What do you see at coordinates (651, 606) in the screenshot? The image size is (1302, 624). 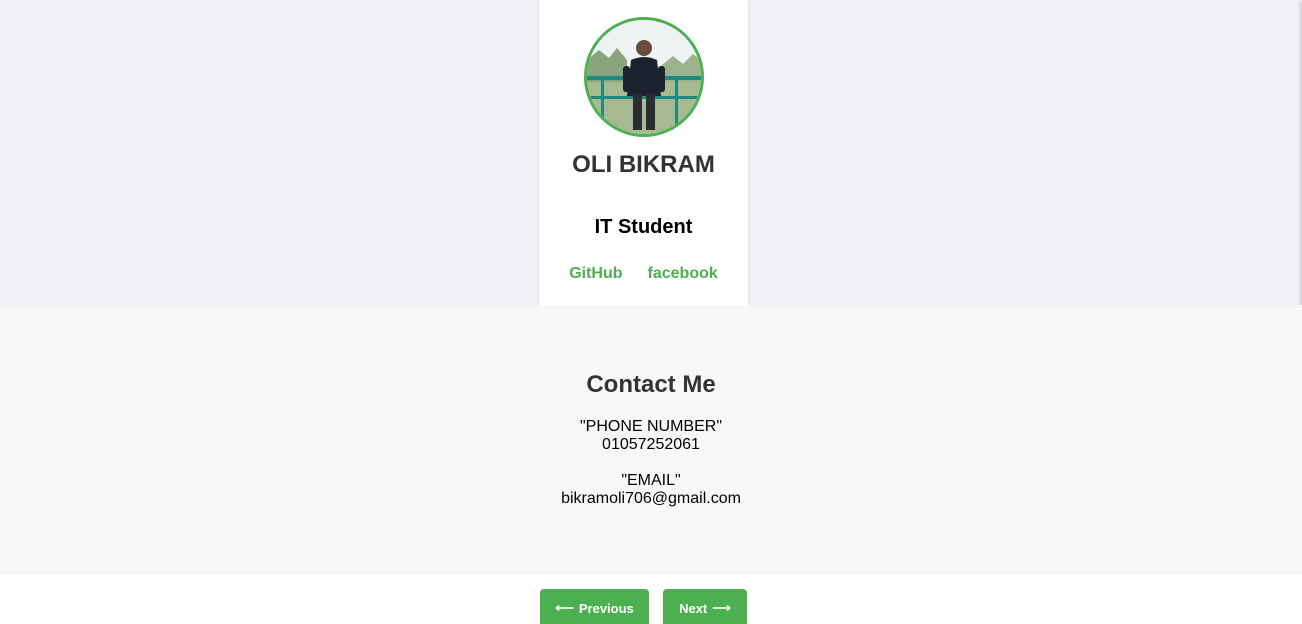 I see `pagination-nav: ⟵ Previous Next ⟶` at bounding box center [651, 606].